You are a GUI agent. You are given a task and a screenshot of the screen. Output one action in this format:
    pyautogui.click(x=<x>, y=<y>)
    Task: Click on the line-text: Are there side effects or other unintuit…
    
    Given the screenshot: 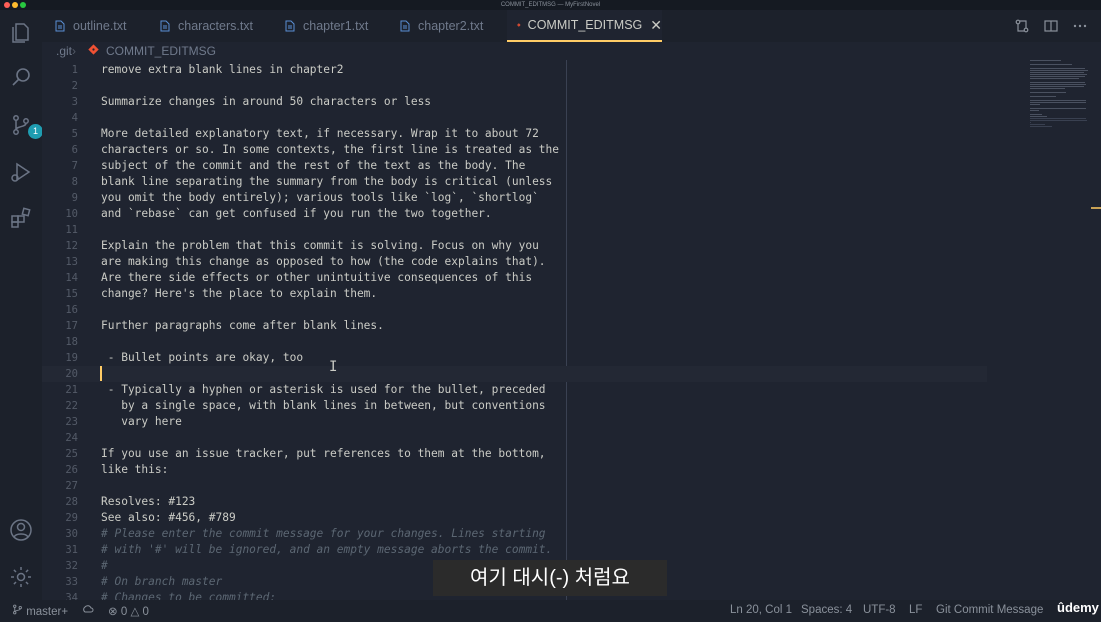 What is the action you would take?
    pyautogui.click(x=317, y=277)
    